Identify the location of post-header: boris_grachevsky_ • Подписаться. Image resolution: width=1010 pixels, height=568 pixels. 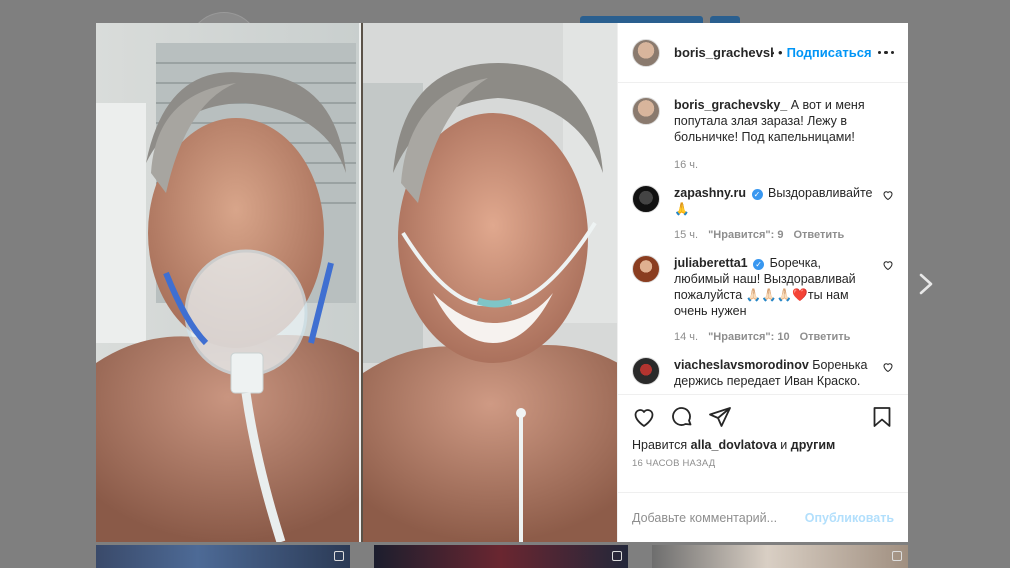
(763, 53).